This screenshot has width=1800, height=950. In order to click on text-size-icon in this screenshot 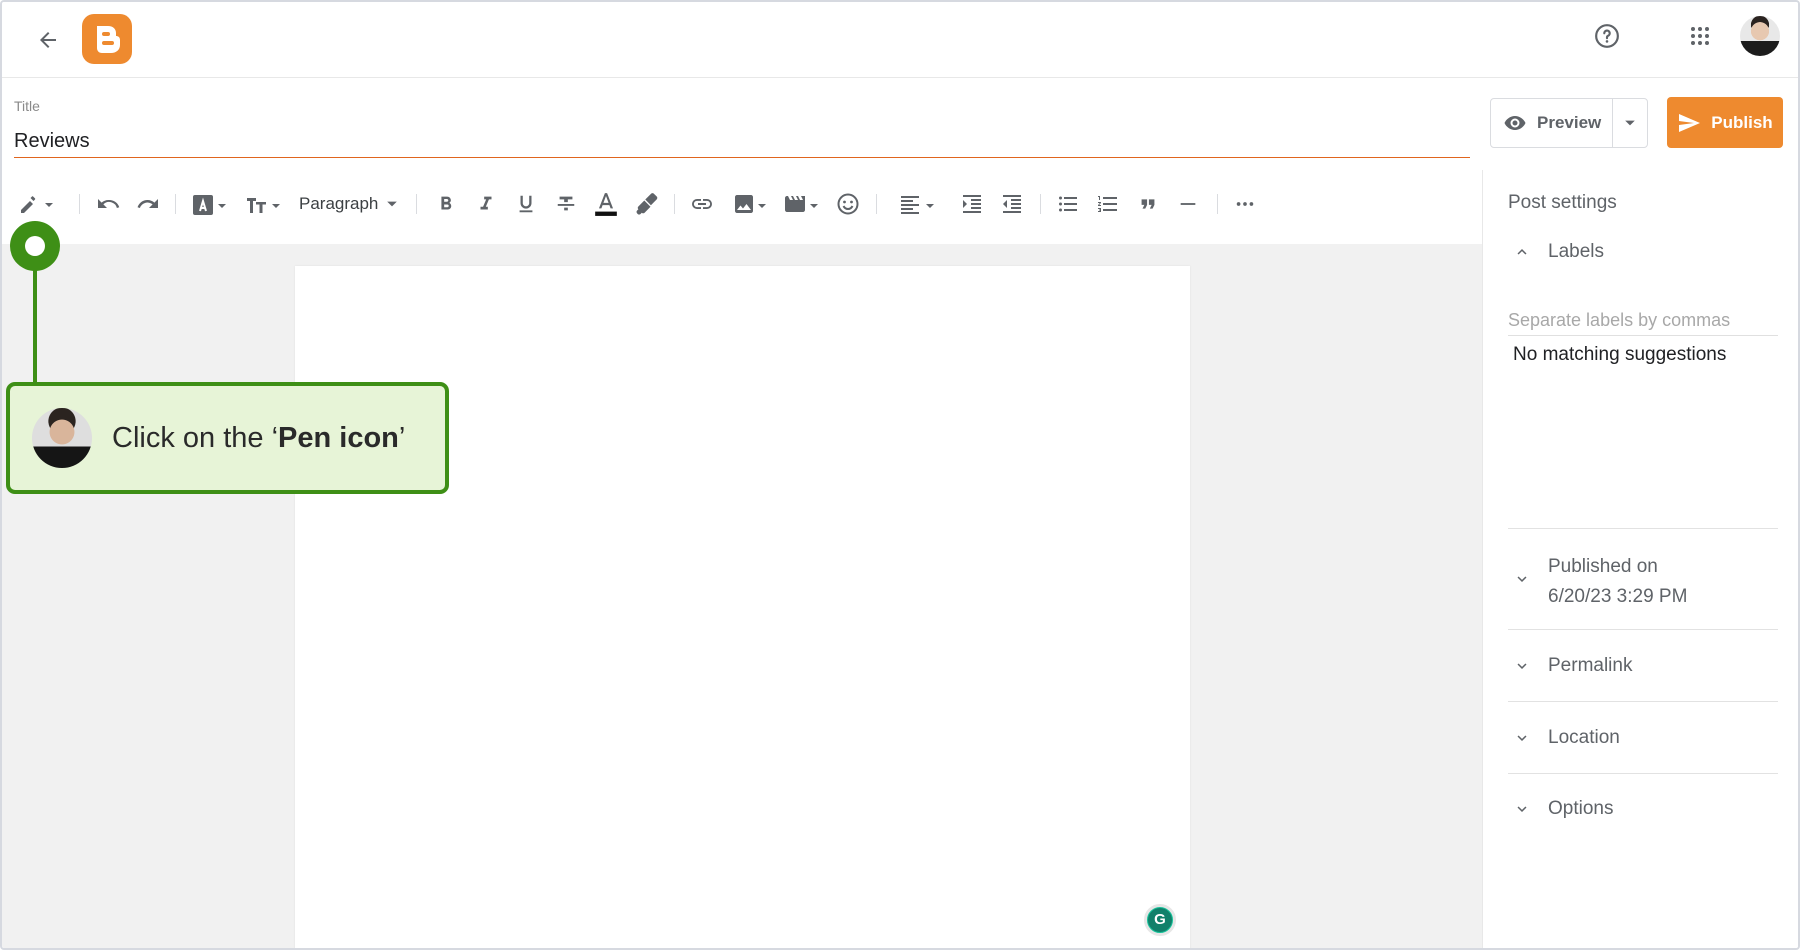, I will do `click(263, 205)`.